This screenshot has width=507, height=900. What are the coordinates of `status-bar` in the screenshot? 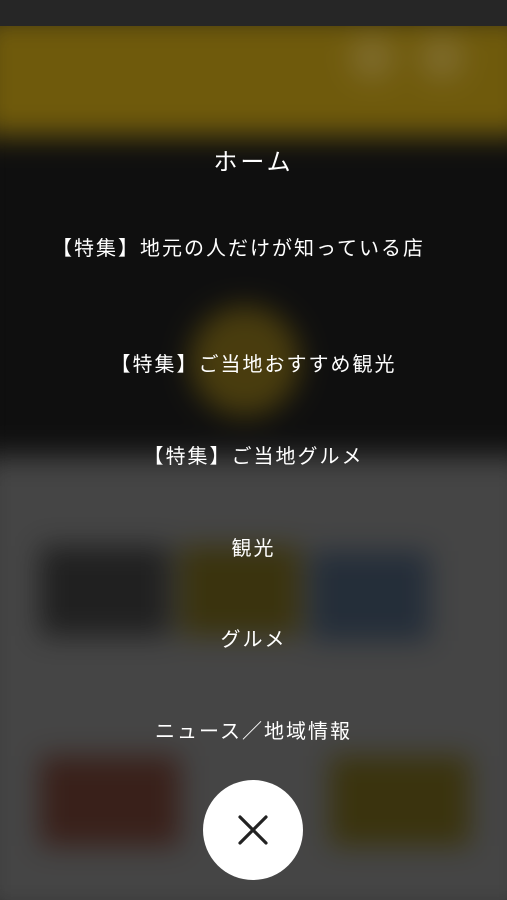 It's located at (253, 13).